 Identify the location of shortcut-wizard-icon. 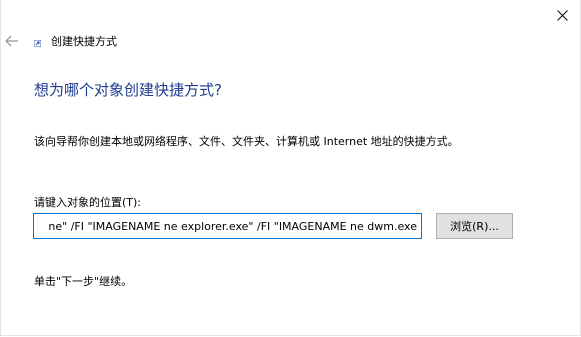
(37, 43).